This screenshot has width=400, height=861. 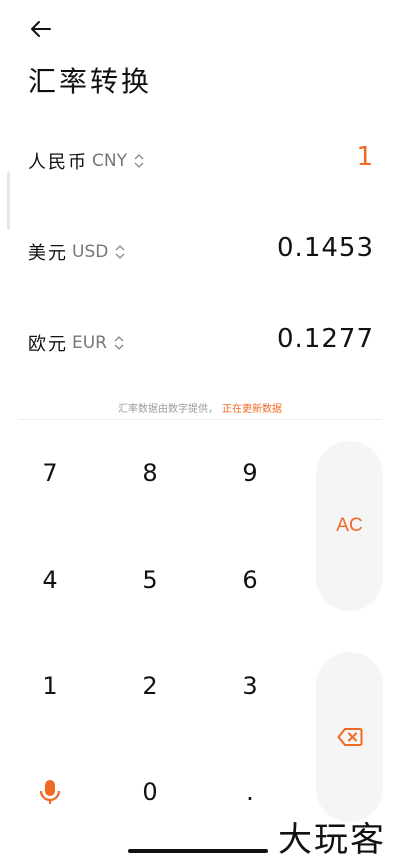 I want to click on ac-button: AC, so click(x=349, y=526).